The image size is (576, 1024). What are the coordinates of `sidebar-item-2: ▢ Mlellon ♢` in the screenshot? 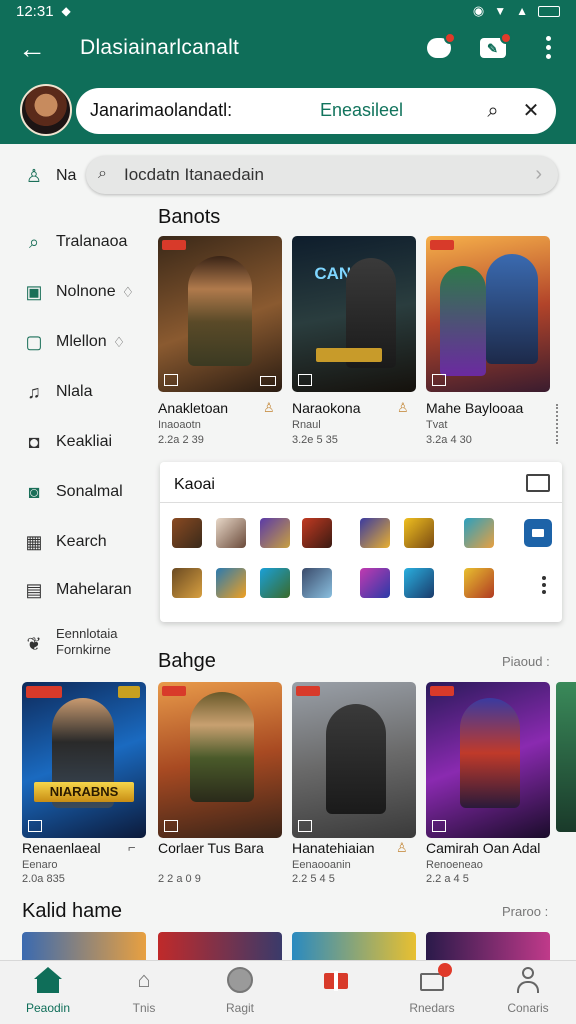 It's located at (75, 342).